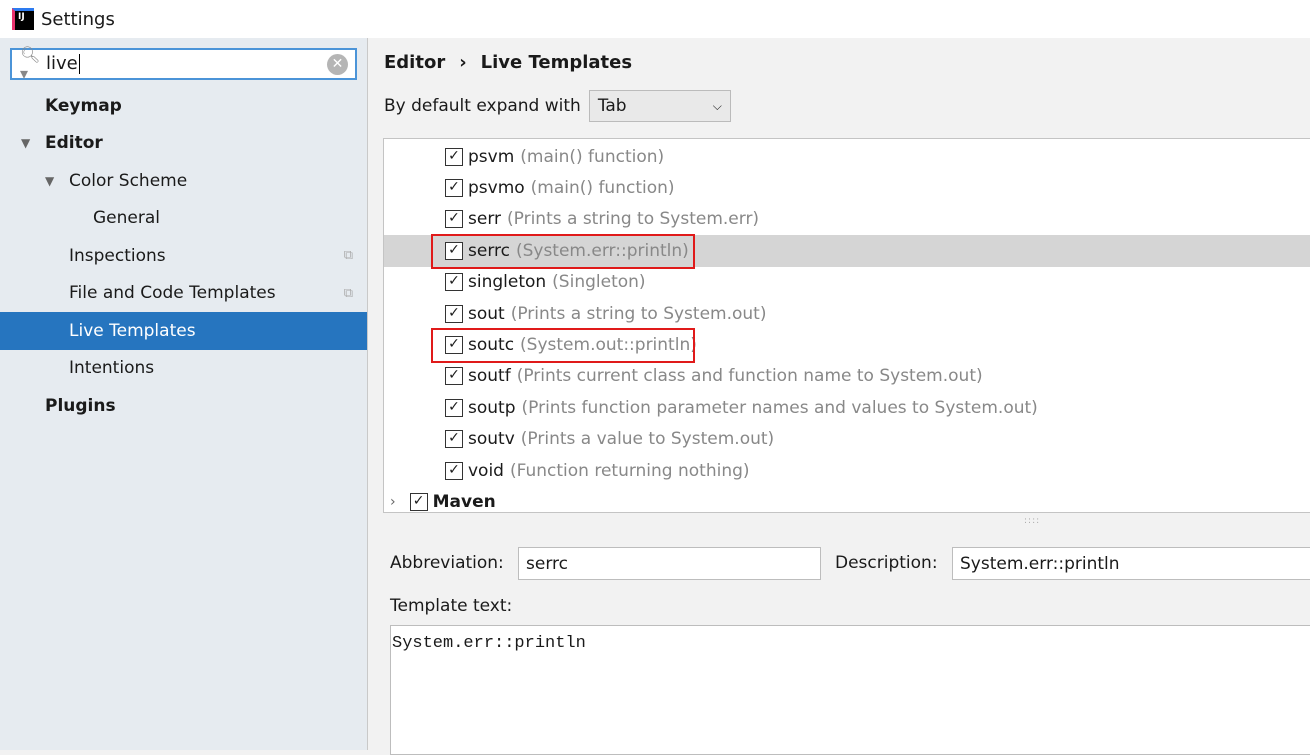  What do you see at coordinates (489, 376) in the screenshot?
I see `template-abbreviation: soutf` at bounding box center [489, 376].